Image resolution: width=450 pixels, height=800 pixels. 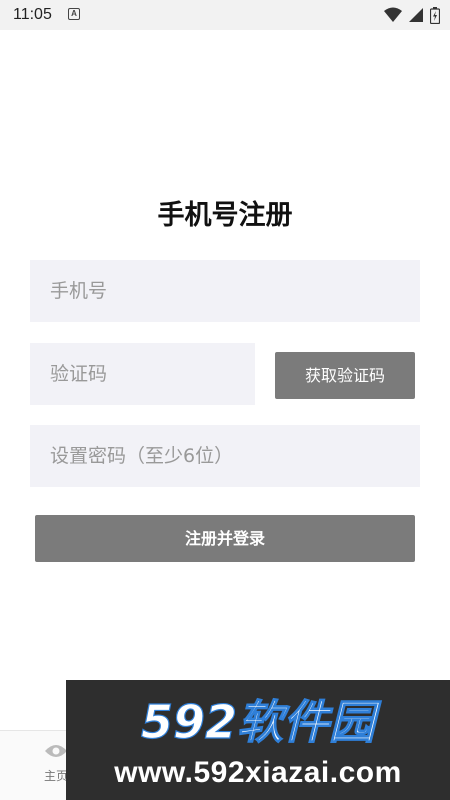 I want to click on get-code-button: 获取验证码, so click(x=345, y=375).